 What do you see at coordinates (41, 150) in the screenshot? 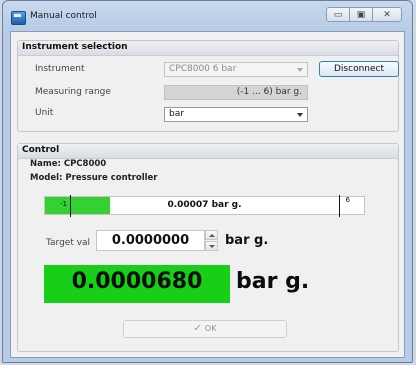
I see `control-heading: Control` at bounding box center [41, 150].